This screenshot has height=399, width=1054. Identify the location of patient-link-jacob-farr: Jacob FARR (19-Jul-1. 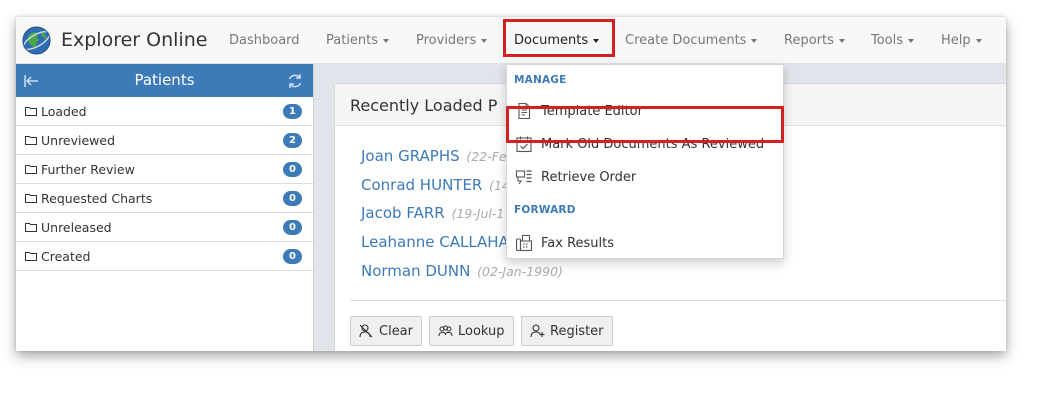
(432, 213).